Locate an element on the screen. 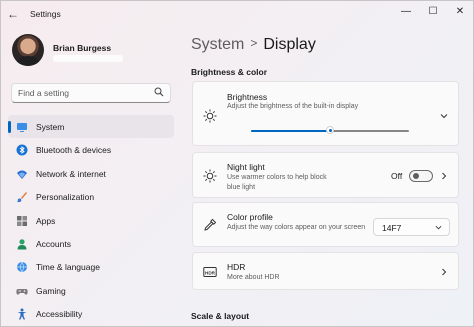 This screenshot has width=474, height=327. system-display-icon is located at coordinates (22, 127).